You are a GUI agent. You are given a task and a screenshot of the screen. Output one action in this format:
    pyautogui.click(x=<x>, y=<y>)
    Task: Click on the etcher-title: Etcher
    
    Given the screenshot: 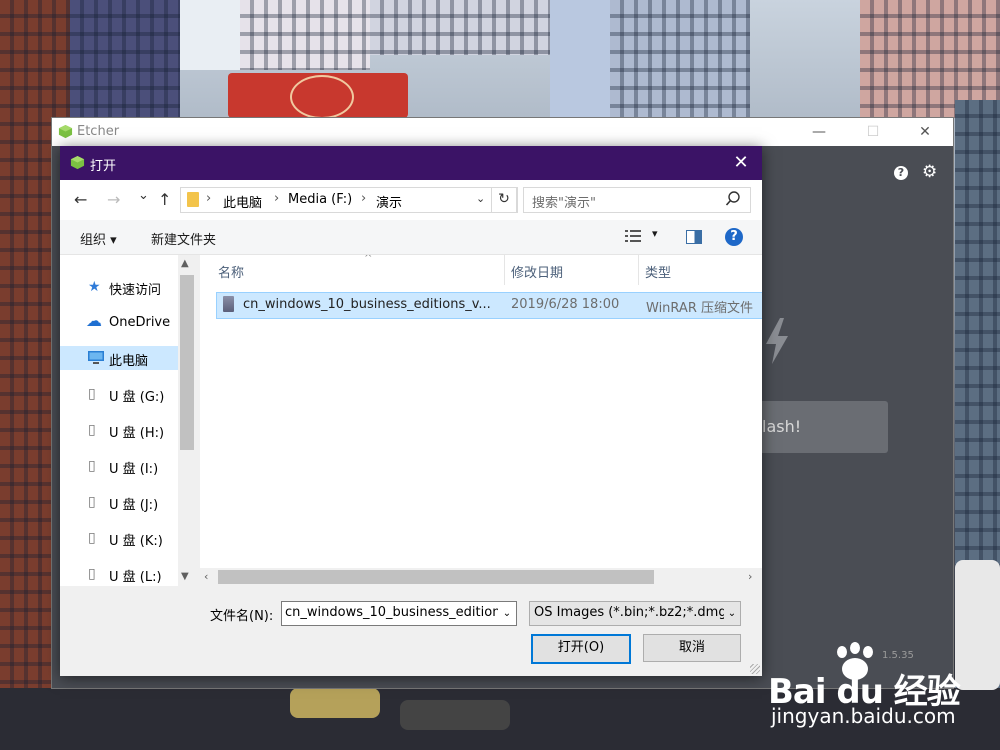 What is the action you would take?
    pyautogui.click(x=98, y=131)
    